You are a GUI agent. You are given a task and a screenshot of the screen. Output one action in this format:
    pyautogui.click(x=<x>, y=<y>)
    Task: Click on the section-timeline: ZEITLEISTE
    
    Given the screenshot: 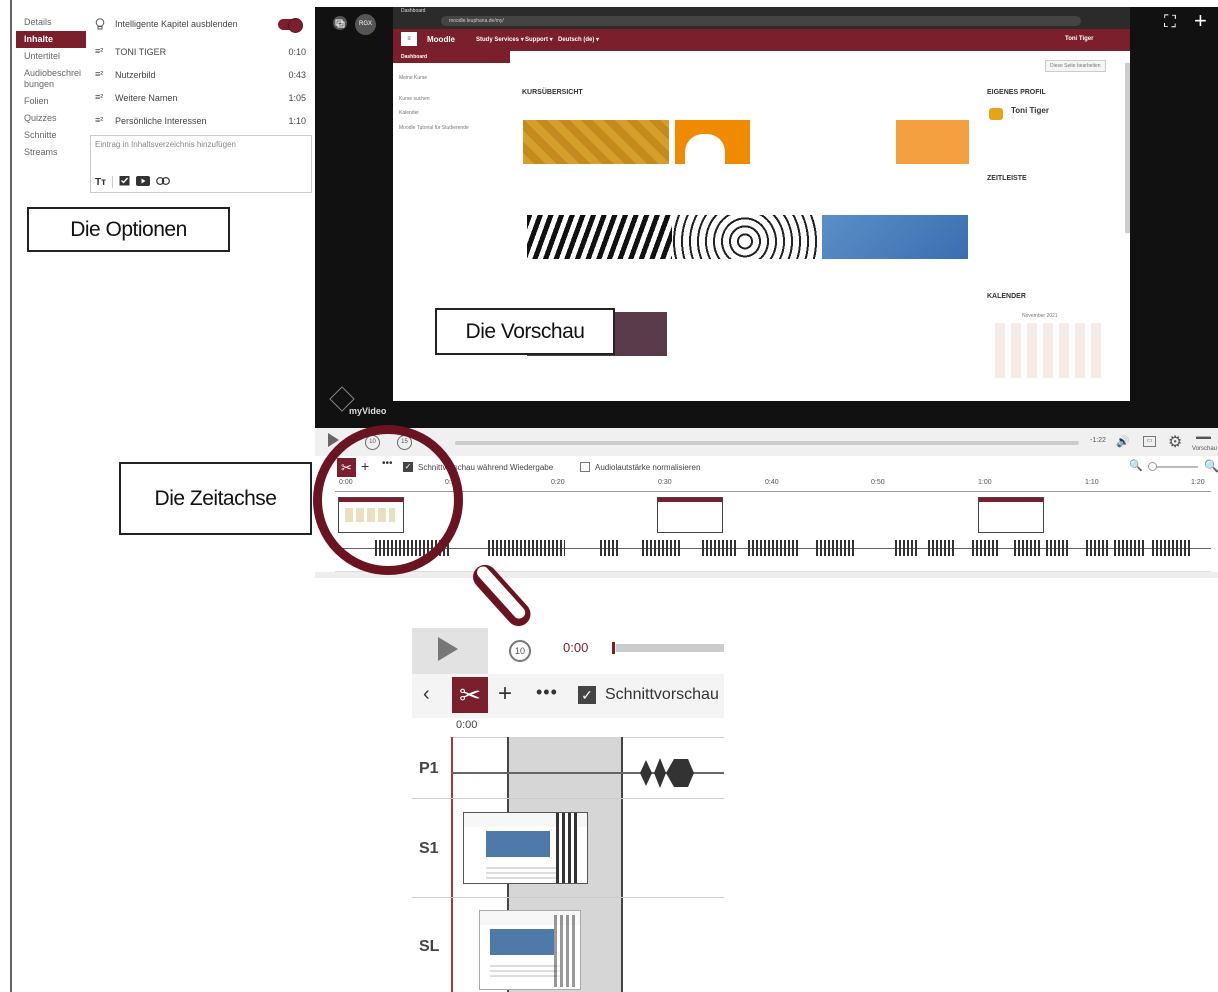 What is the action you would take?
    pyautogui.click(x=1007, y=178)
    